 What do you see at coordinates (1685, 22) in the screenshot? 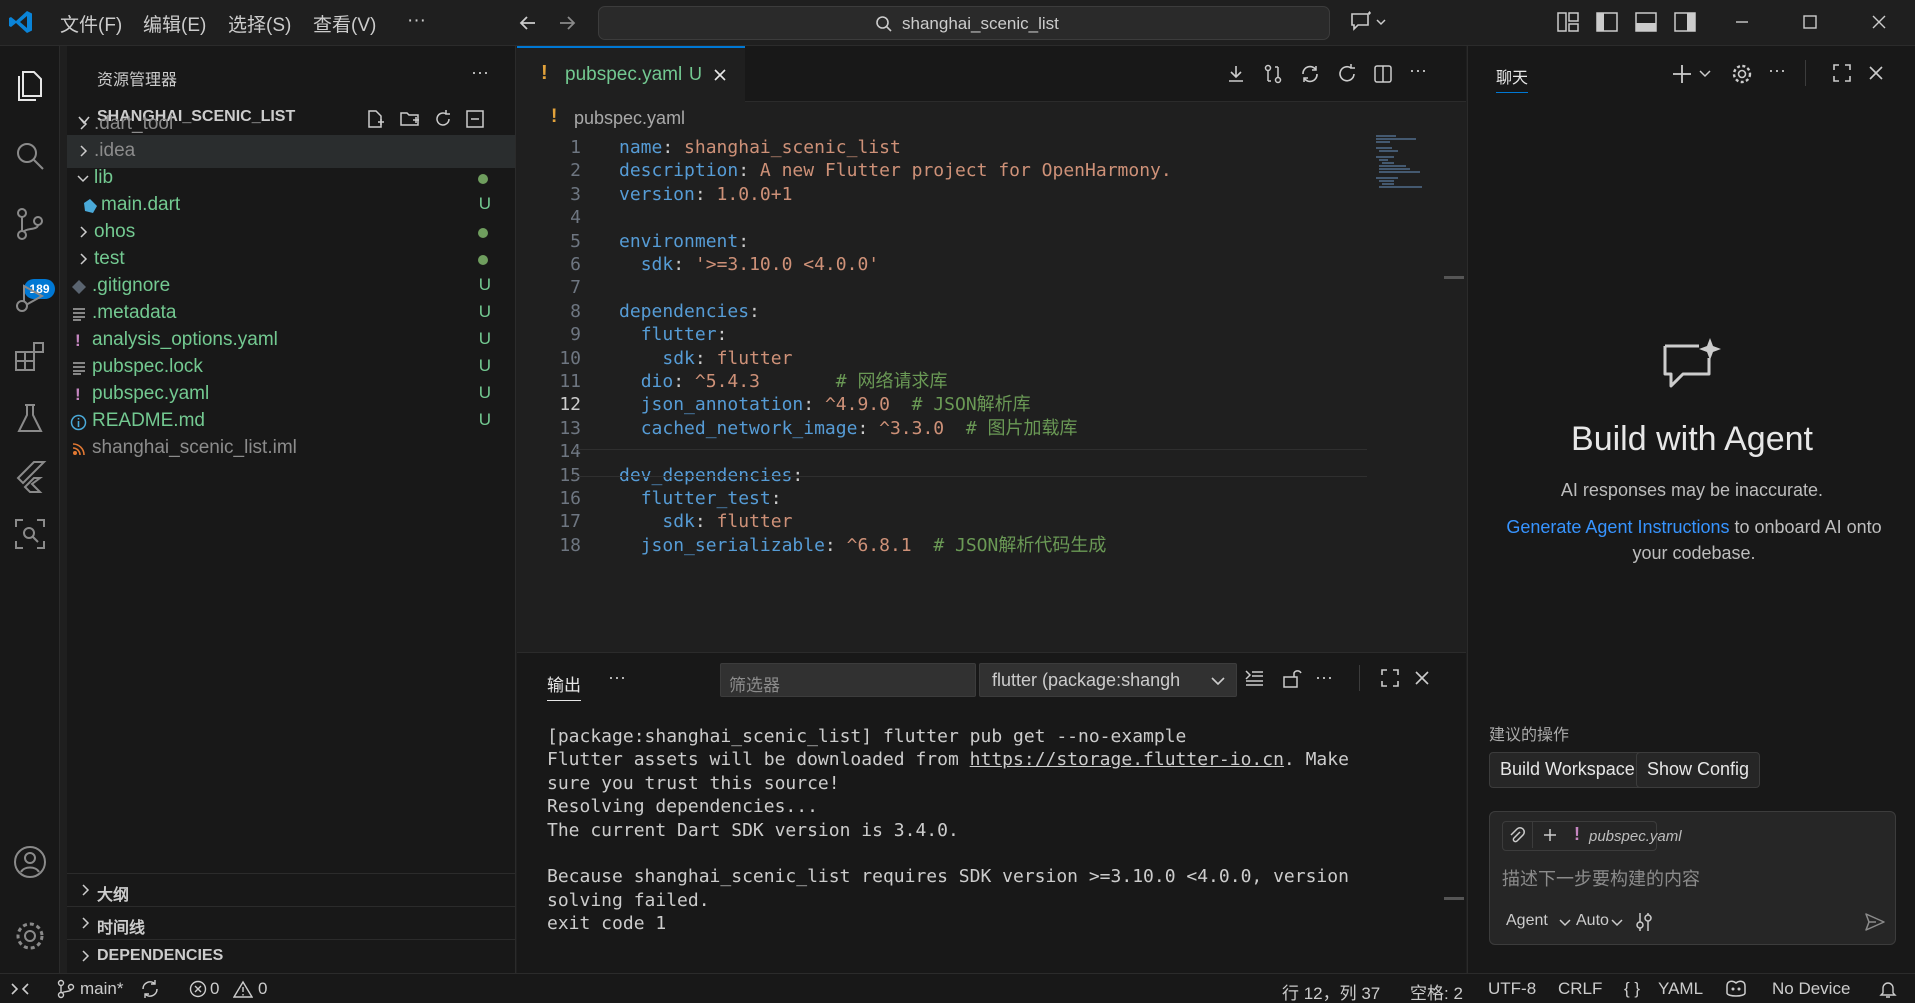
I see `toggle-secondary-sidebar-icon` at bounding box center [1685, 22].